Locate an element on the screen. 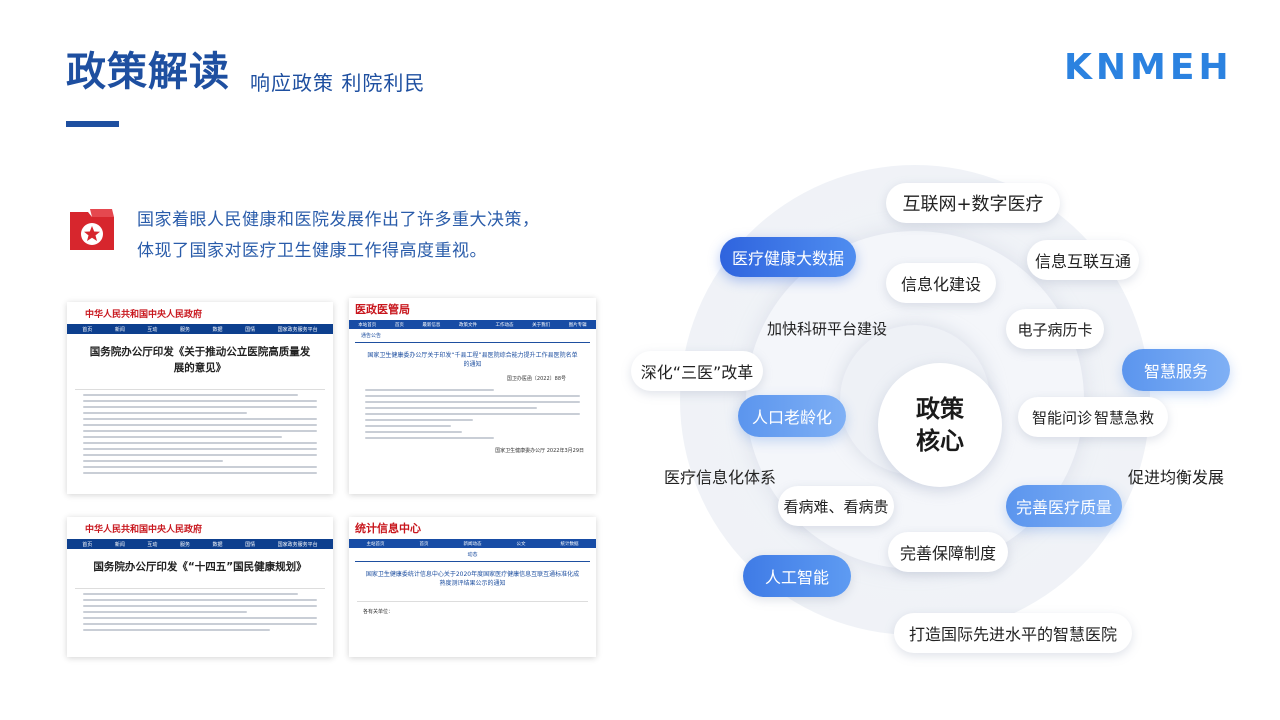 The image size is (1280, 720). tag-smart-consult-rescue: 智能问诊 智慧急救 is located at coordinates (1093, 417).